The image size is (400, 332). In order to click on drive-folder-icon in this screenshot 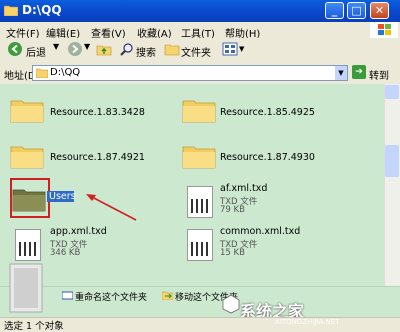, I will do `click(42, 73)`.